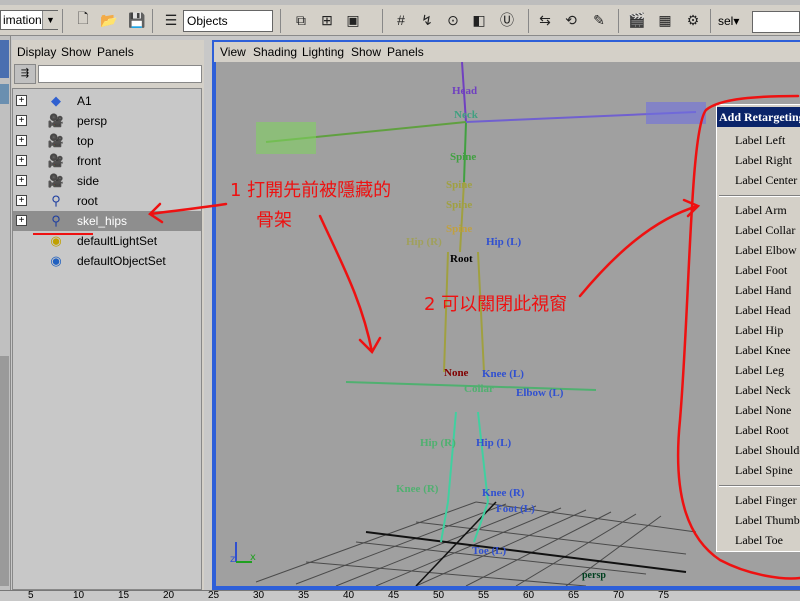  Describe the element at coordinates (188, 213) in the screenshot. I see `arrow-to-skel-hips` at that location.